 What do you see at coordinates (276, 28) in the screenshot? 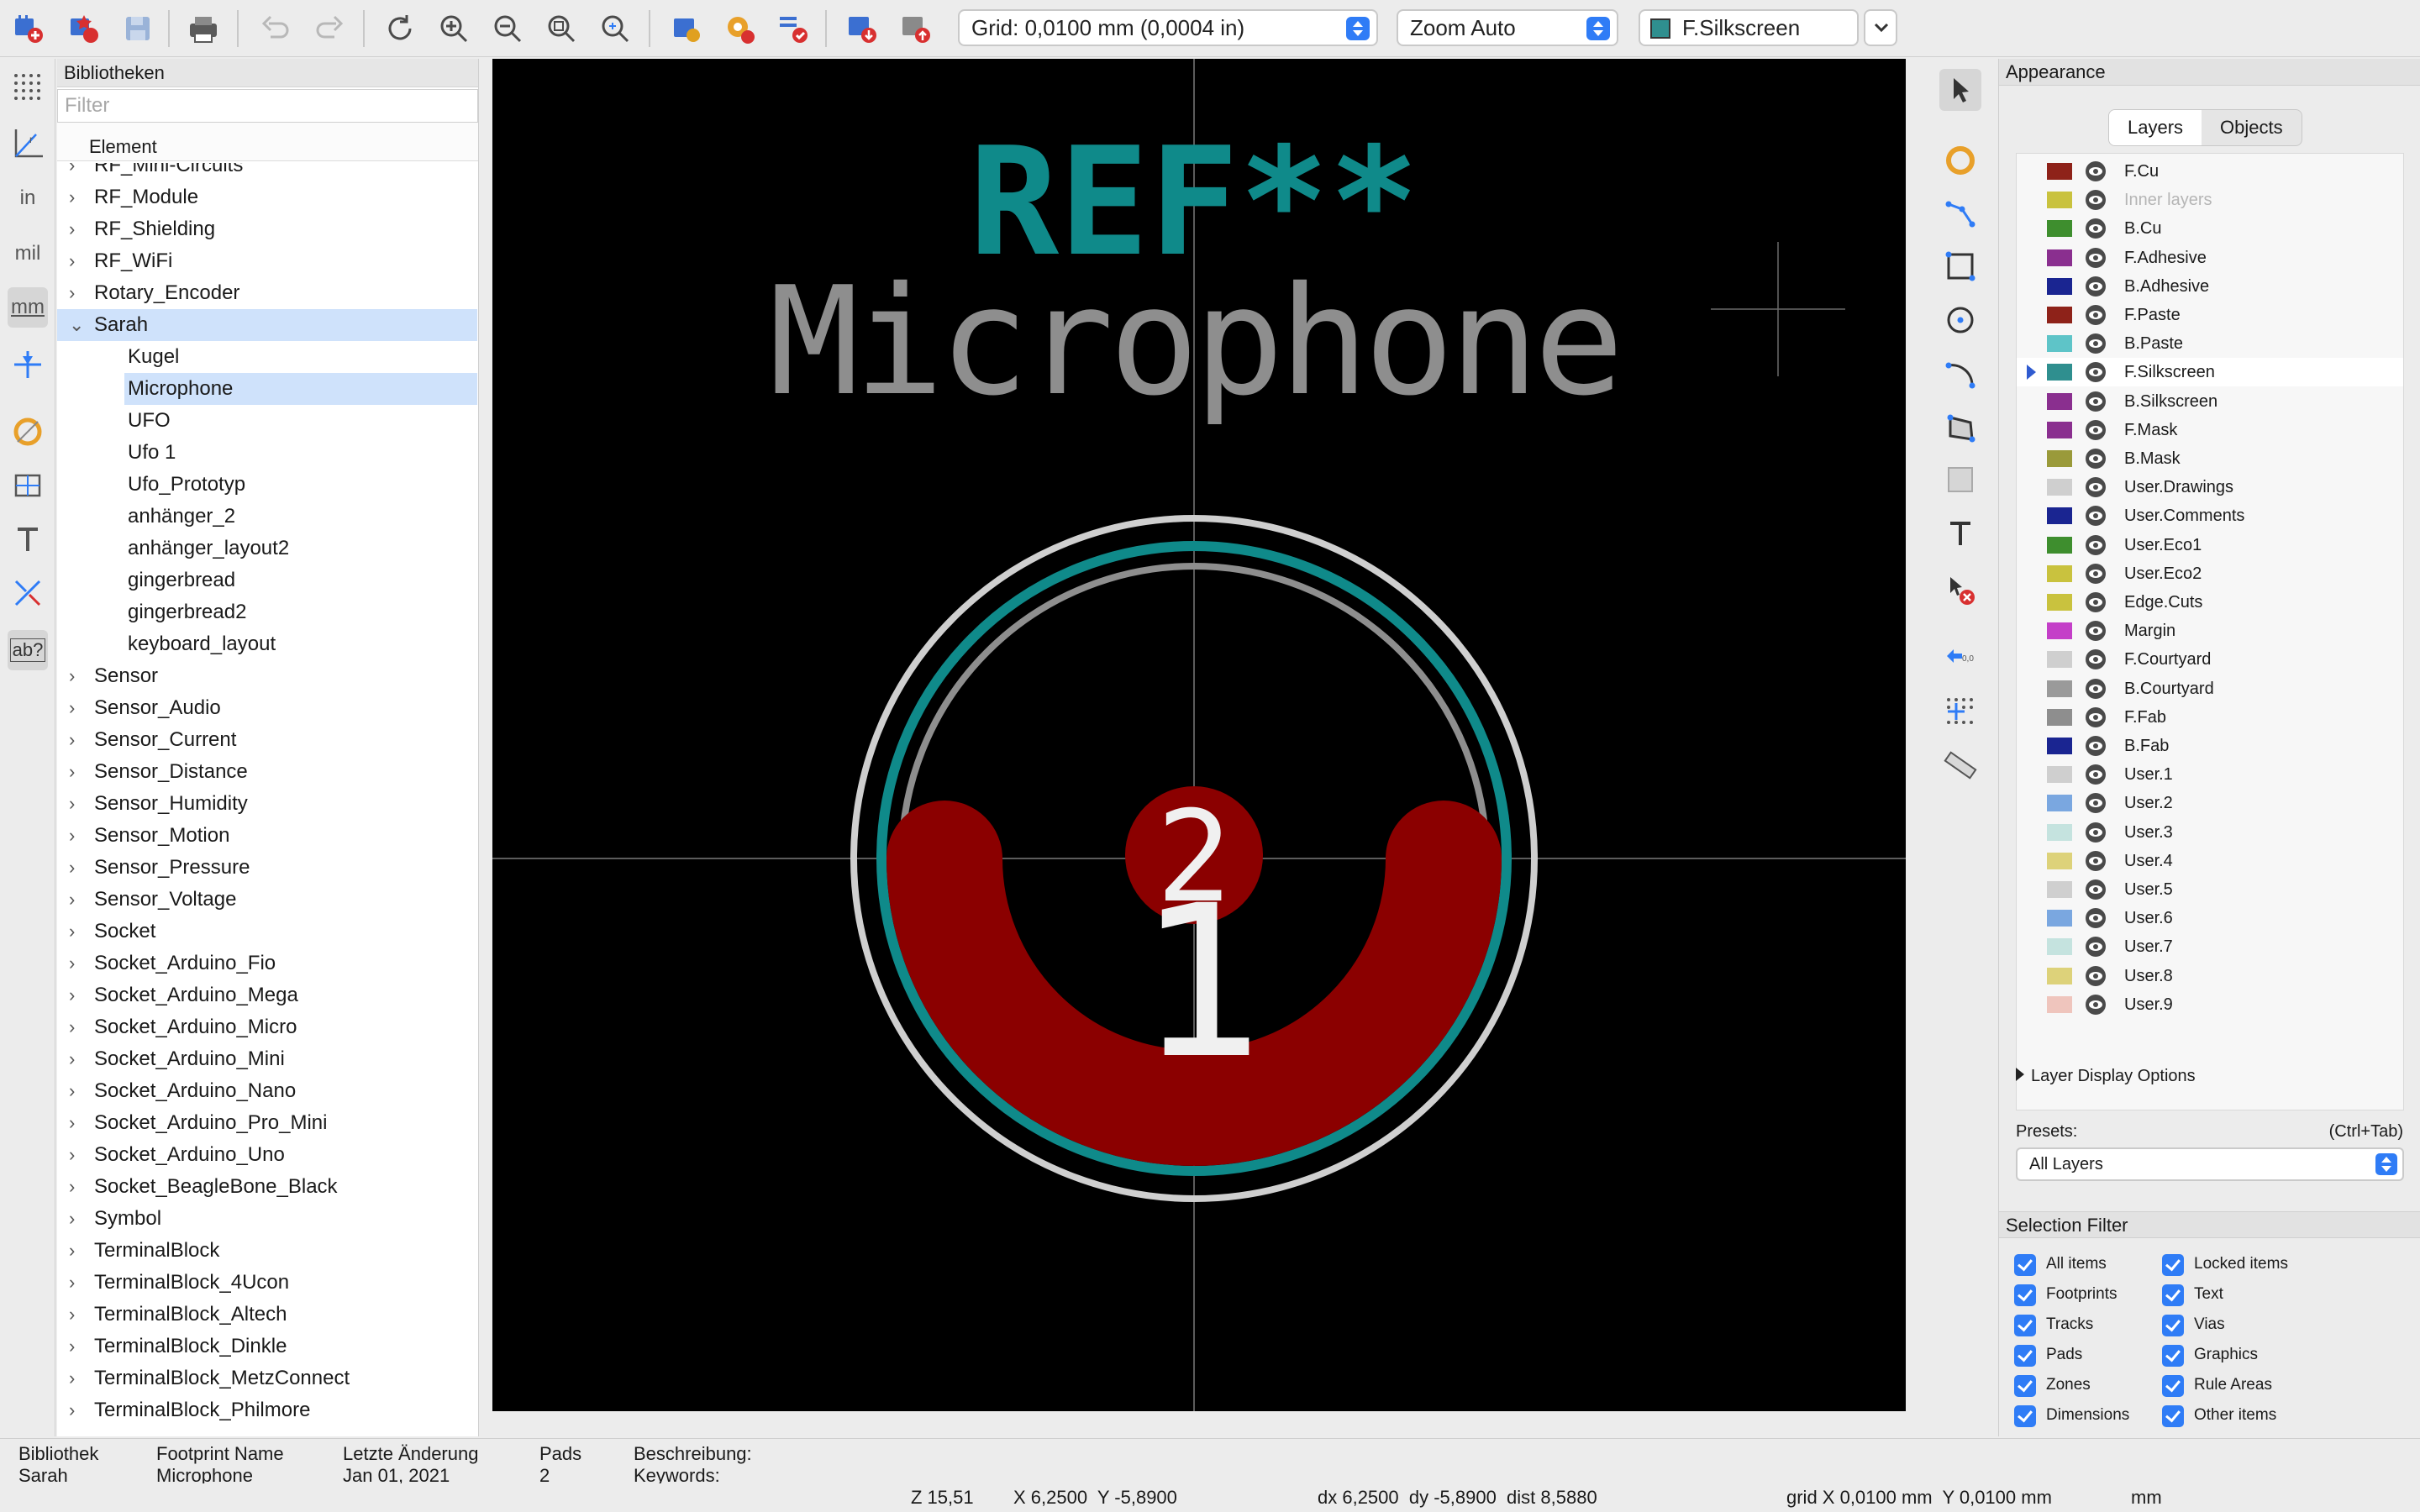
I see `undo-icon` at bounding box center [276, 28].